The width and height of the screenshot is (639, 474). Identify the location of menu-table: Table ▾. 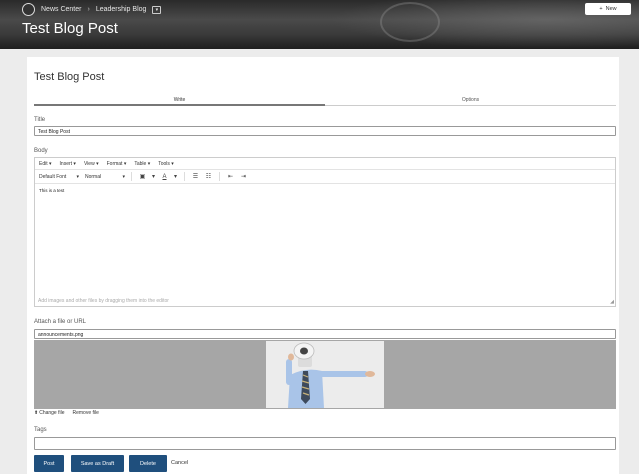
(142, 164).